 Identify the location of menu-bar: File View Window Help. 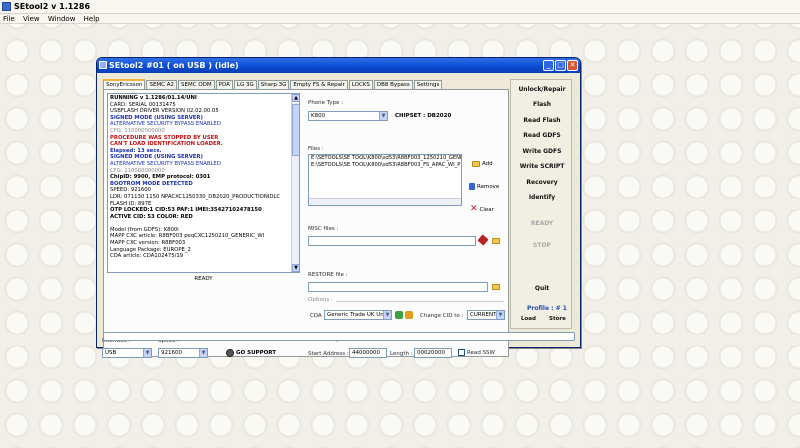
(400, 19).